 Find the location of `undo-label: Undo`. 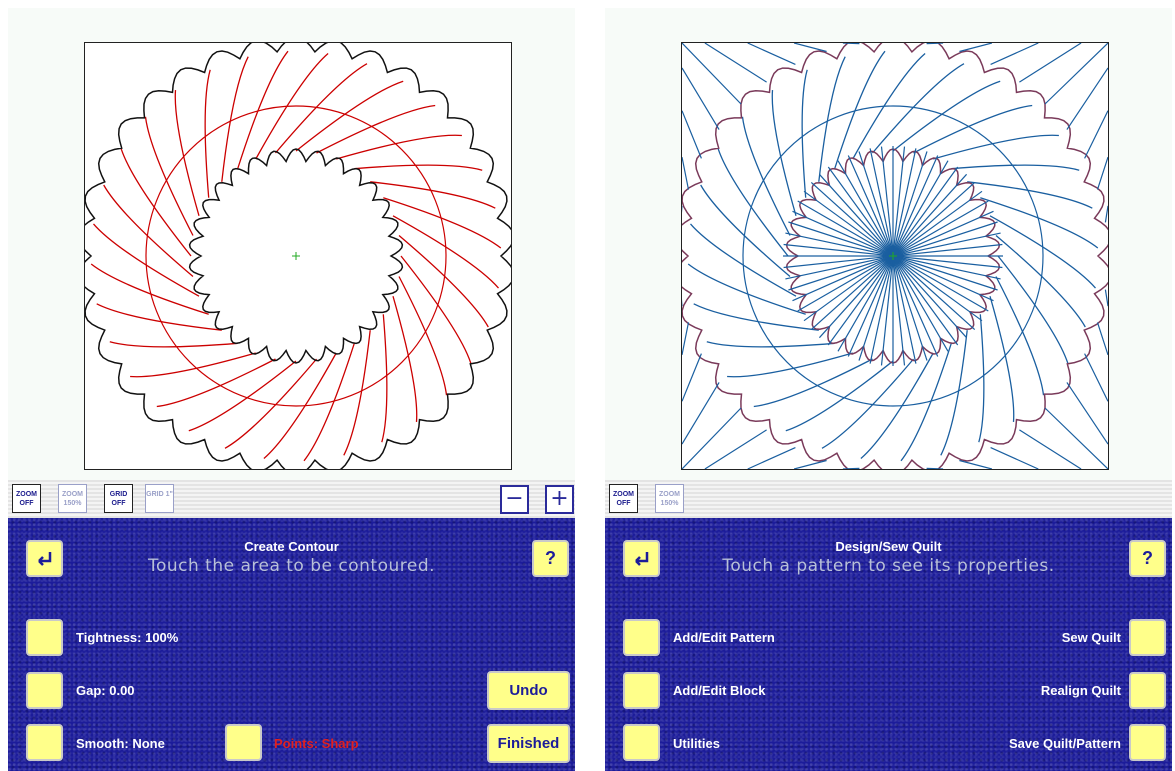

undo-label: Undo is located at coordinates (528, 690).